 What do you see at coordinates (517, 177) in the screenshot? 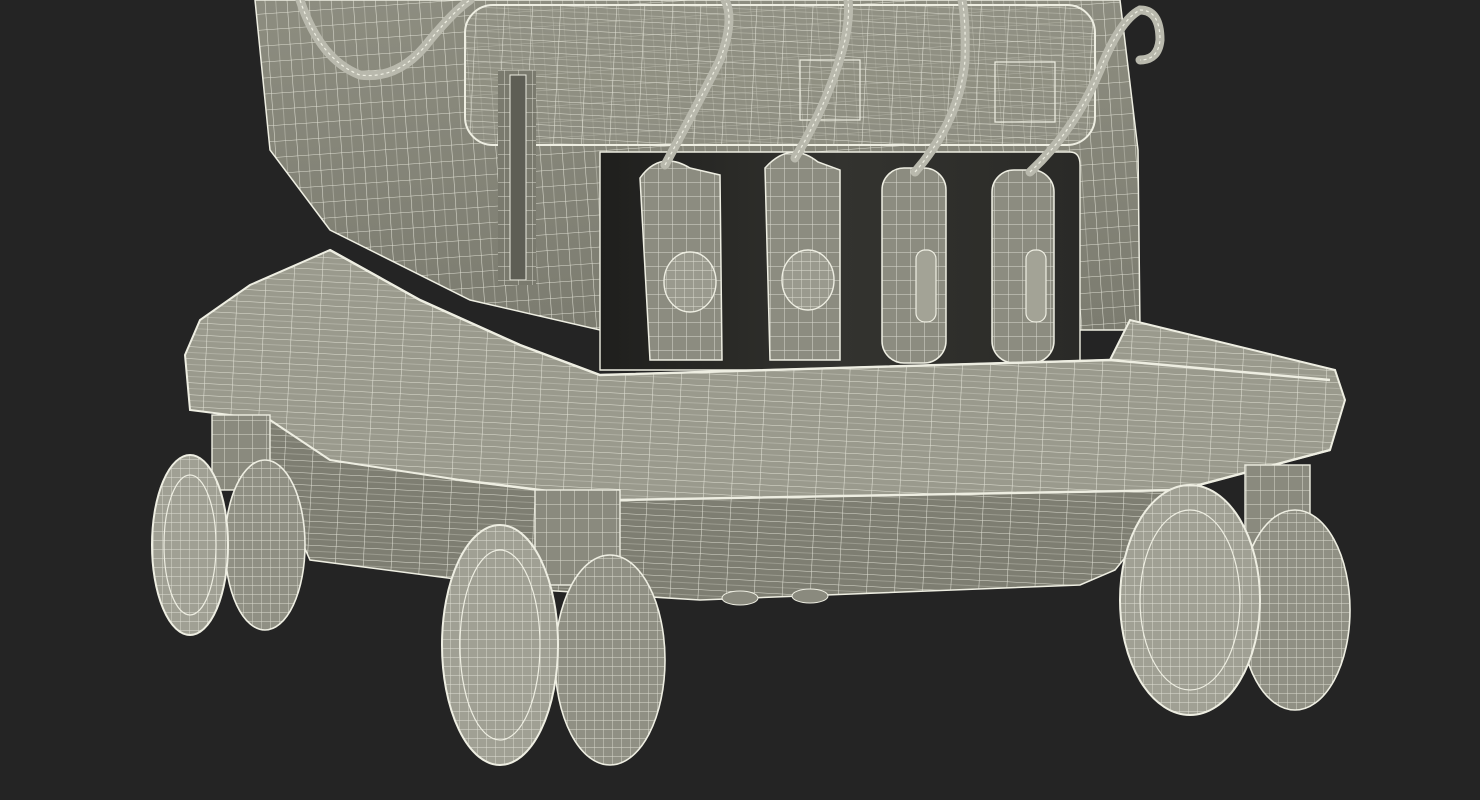
I see `side-slot` at bounding box center [517, 177].